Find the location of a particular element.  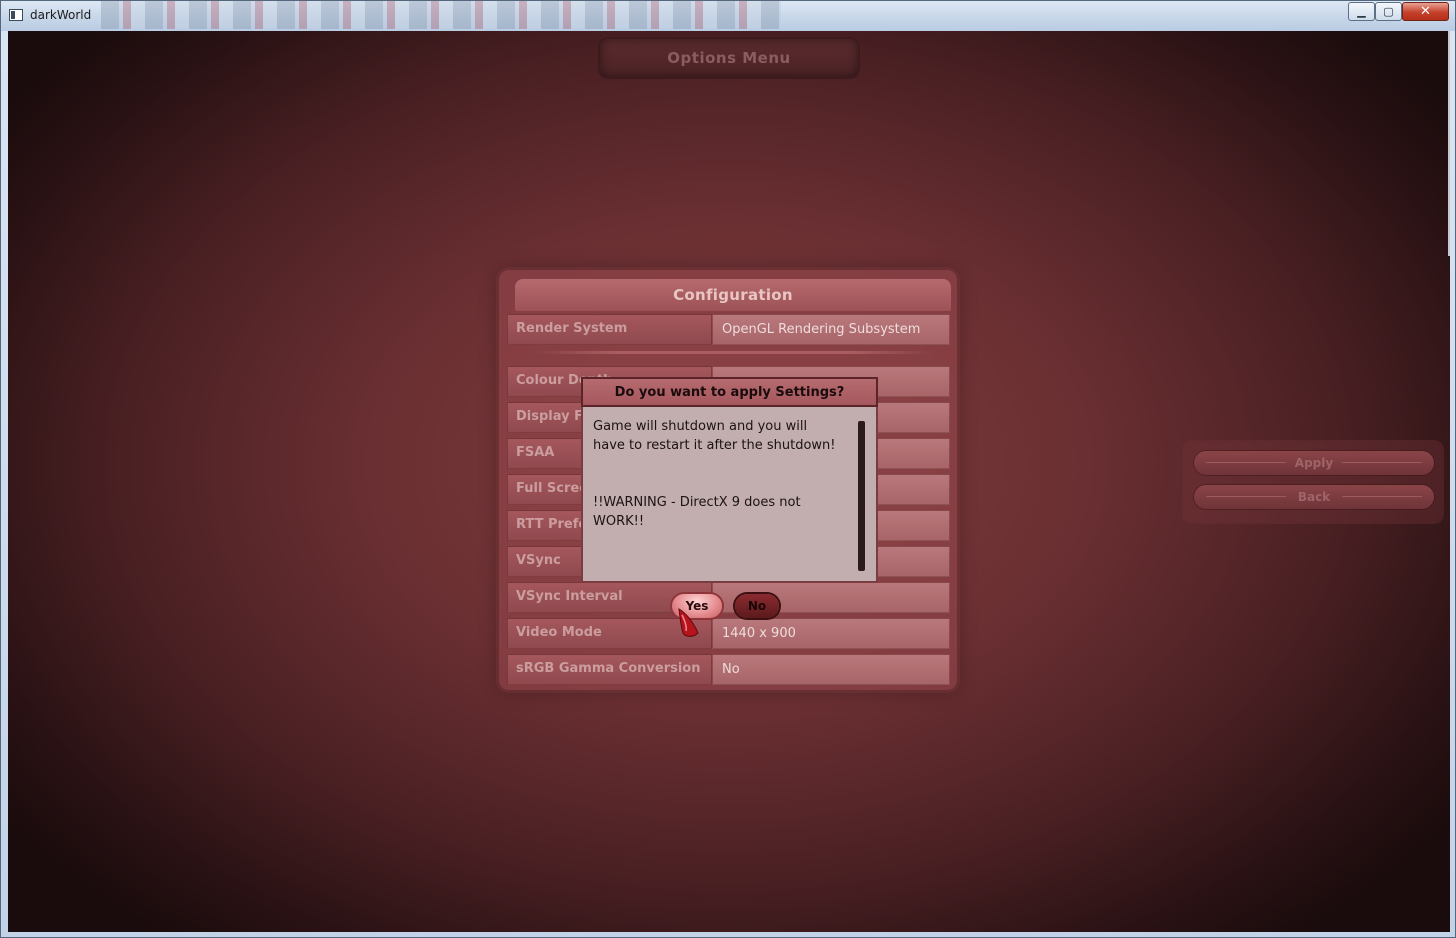

close-button: ✕ is located at coordinates (1425, 11).